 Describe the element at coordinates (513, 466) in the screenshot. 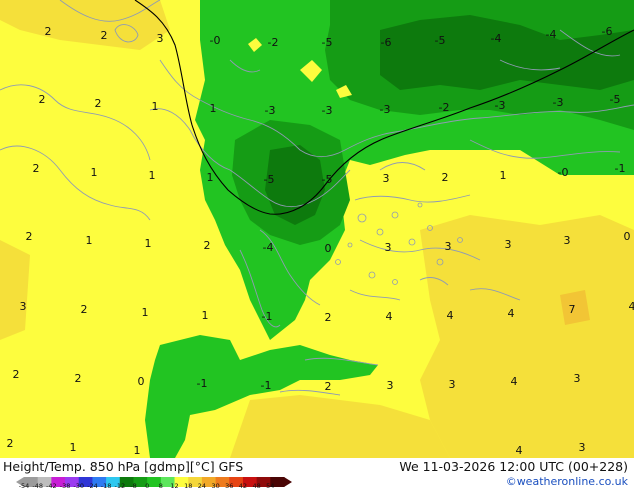

I see `valid-time: We 11-03-2026 12:00 UTC (00+228)` at that location.